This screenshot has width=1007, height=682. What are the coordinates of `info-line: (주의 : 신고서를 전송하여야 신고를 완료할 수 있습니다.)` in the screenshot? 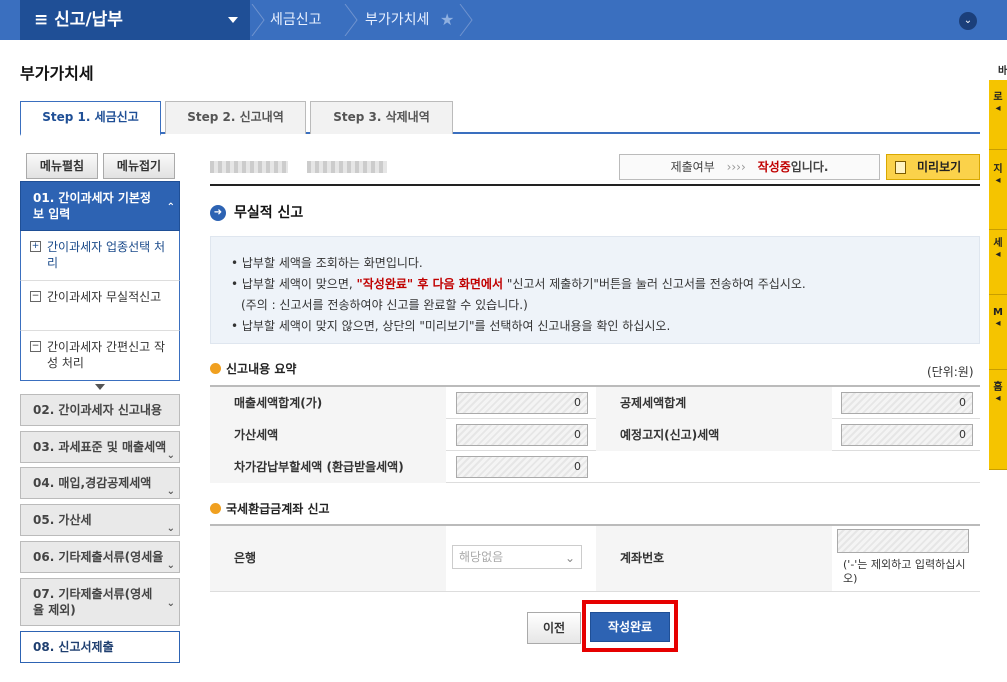 It's located at (384, 305).